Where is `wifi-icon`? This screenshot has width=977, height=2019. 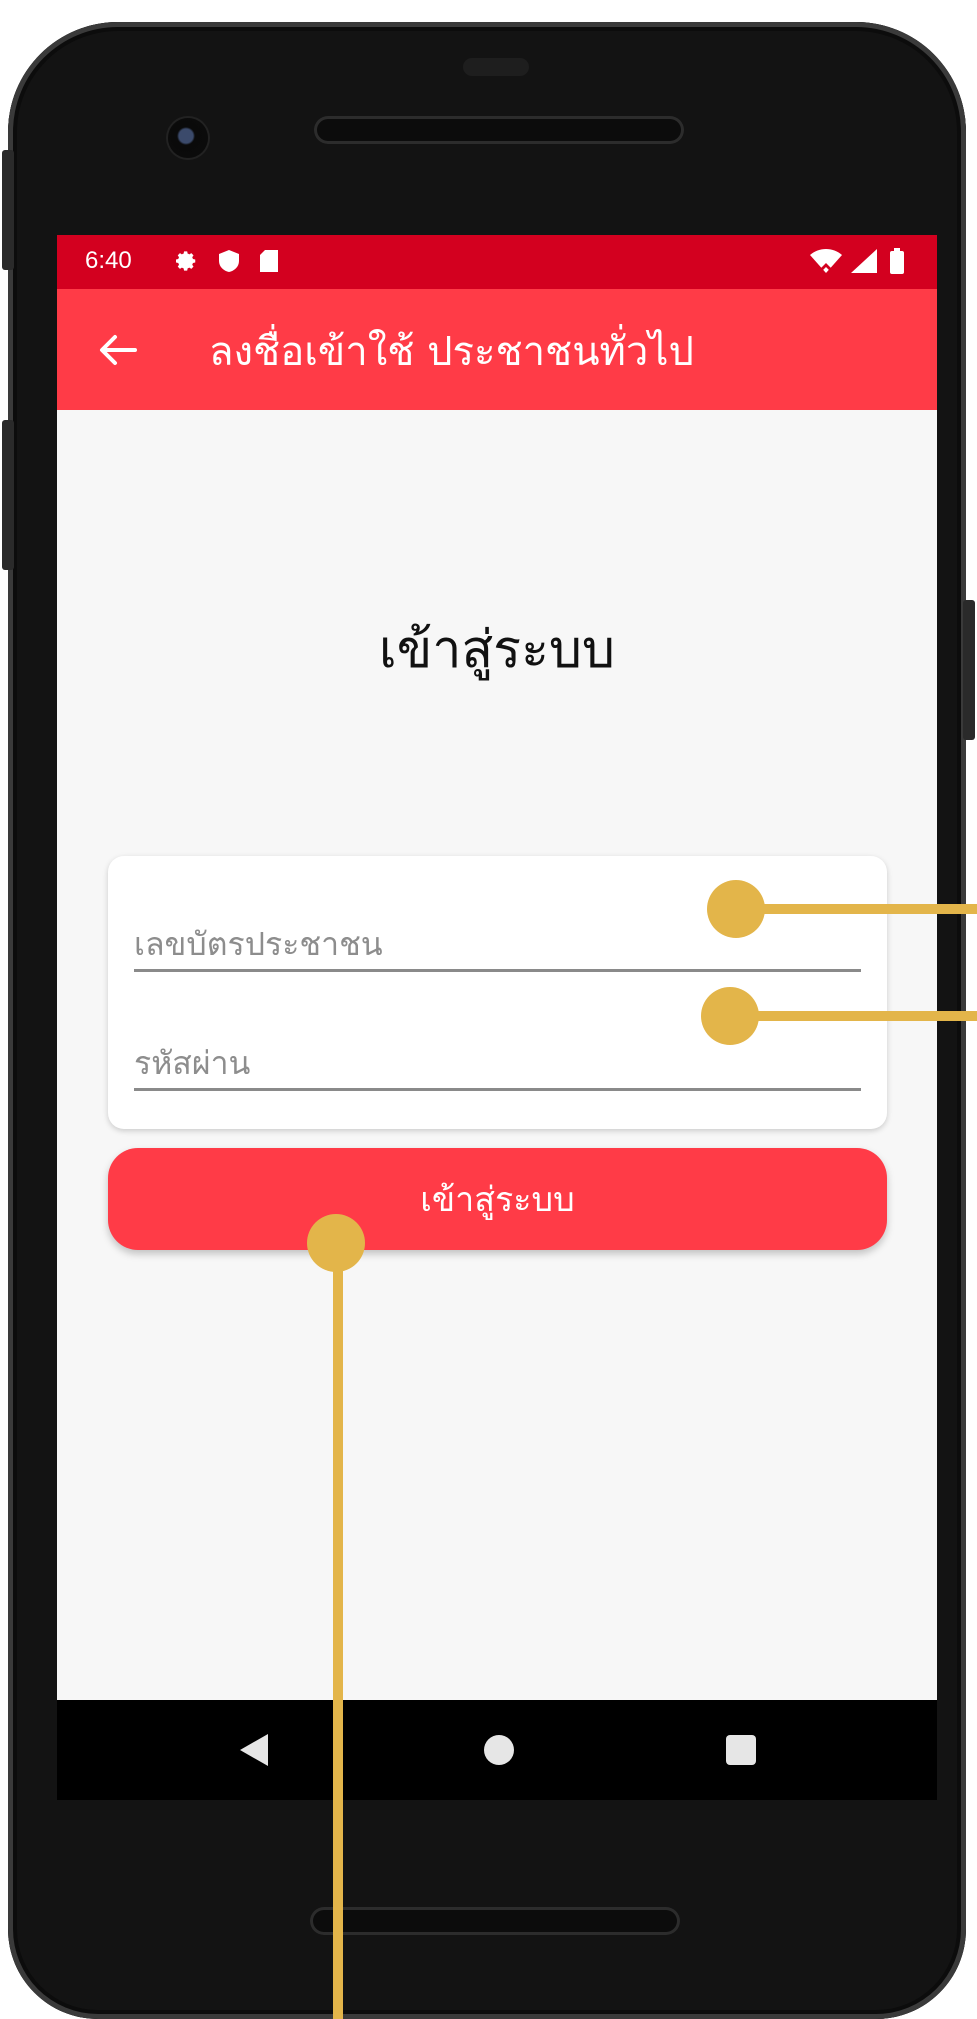
wifi-icon is located at coordinates (826, 261).